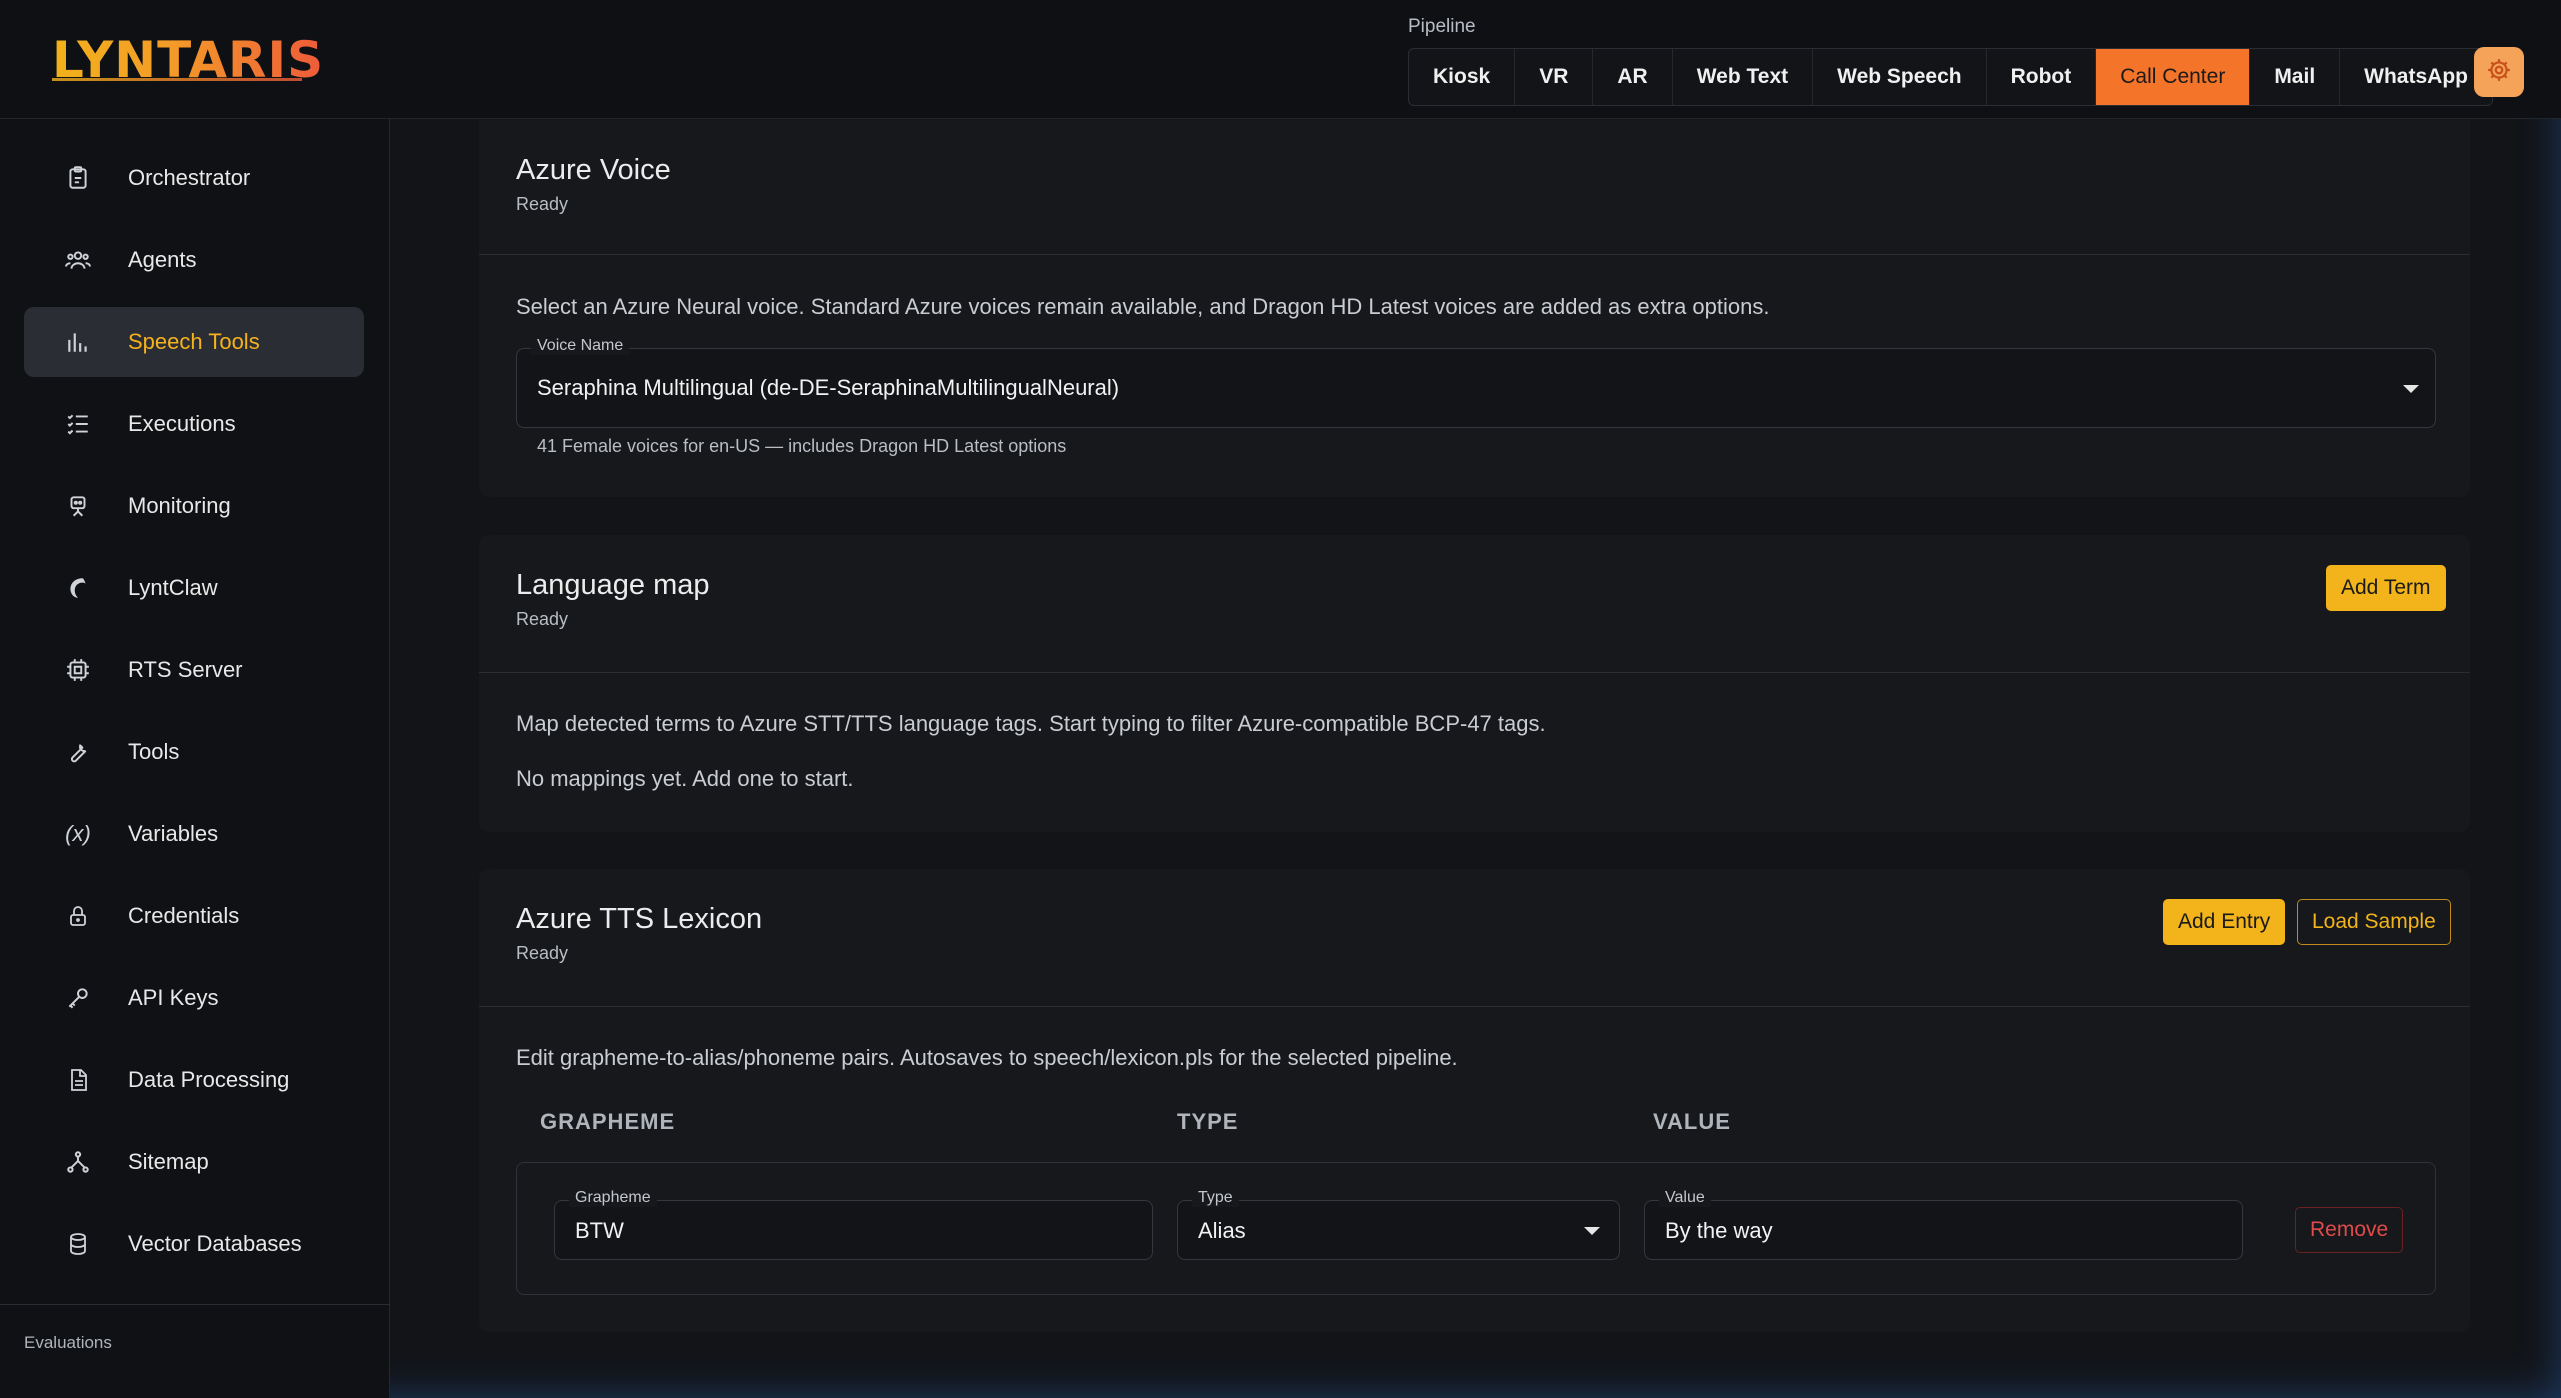 This screenshot has width=2561, height=1398. What do you see at coordinates (580, 346) in the screenshot?
I see `voice-name-label: Voice Name` at bounding box center [580, 346].